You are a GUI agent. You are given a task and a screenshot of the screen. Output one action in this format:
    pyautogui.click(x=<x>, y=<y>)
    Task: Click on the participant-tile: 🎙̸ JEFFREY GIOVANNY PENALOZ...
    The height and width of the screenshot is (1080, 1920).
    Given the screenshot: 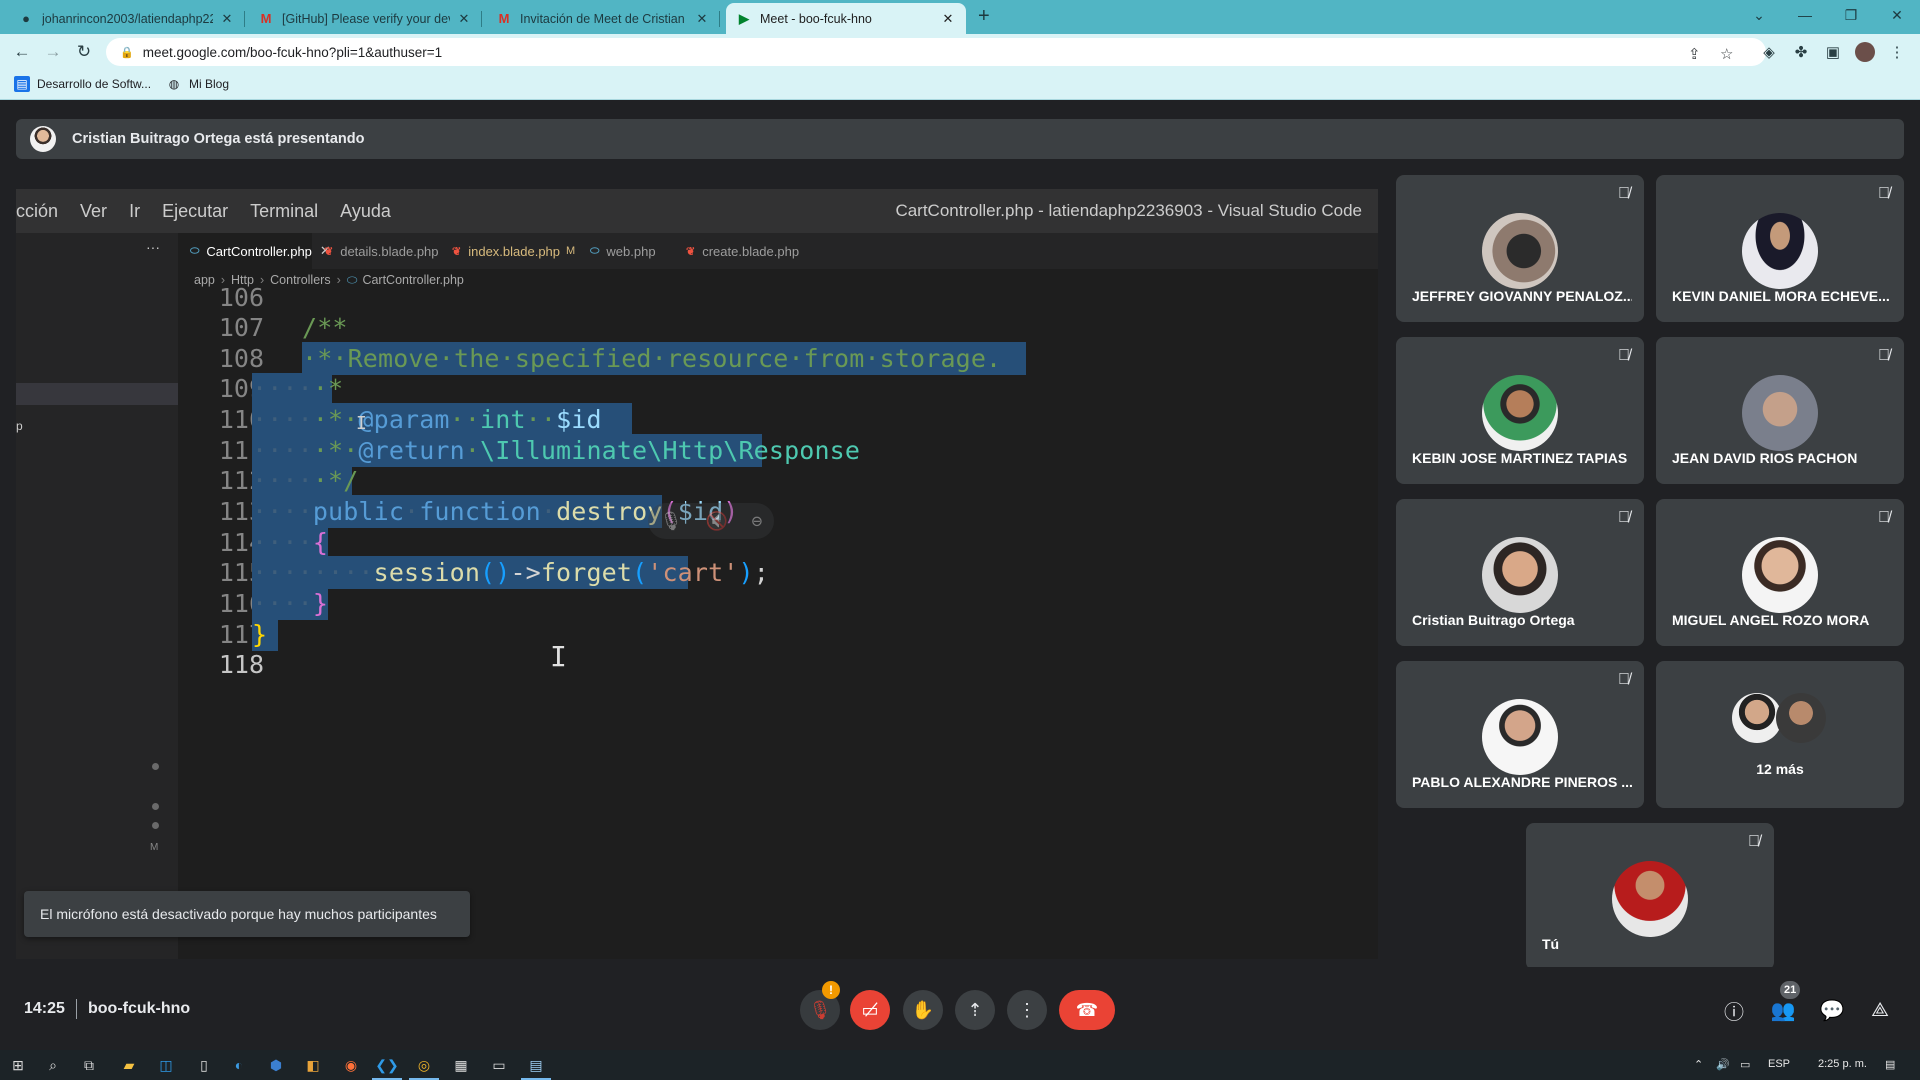 What is the action you would take?
    pyautogui.click(x=1520, y=248)
    